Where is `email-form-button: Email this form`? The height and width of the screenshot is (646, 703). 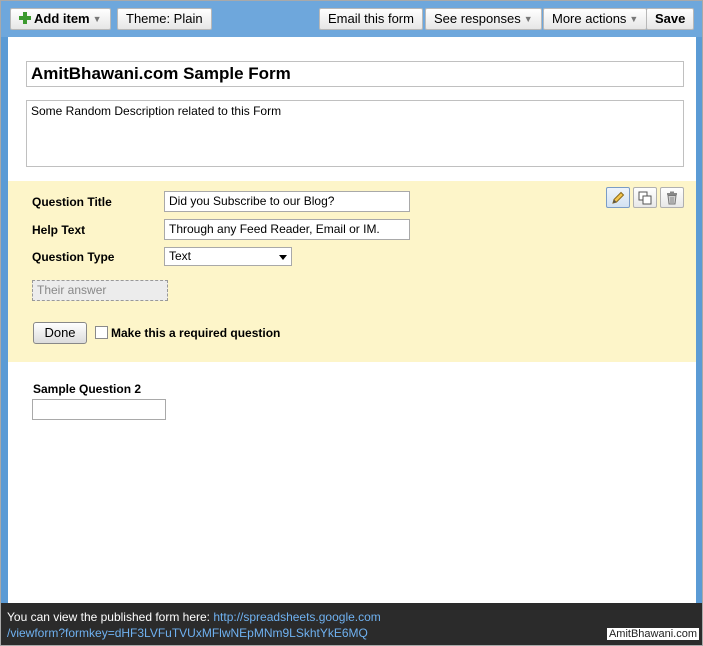 email-form-button: Email this form is located at coordinates (371, 19).